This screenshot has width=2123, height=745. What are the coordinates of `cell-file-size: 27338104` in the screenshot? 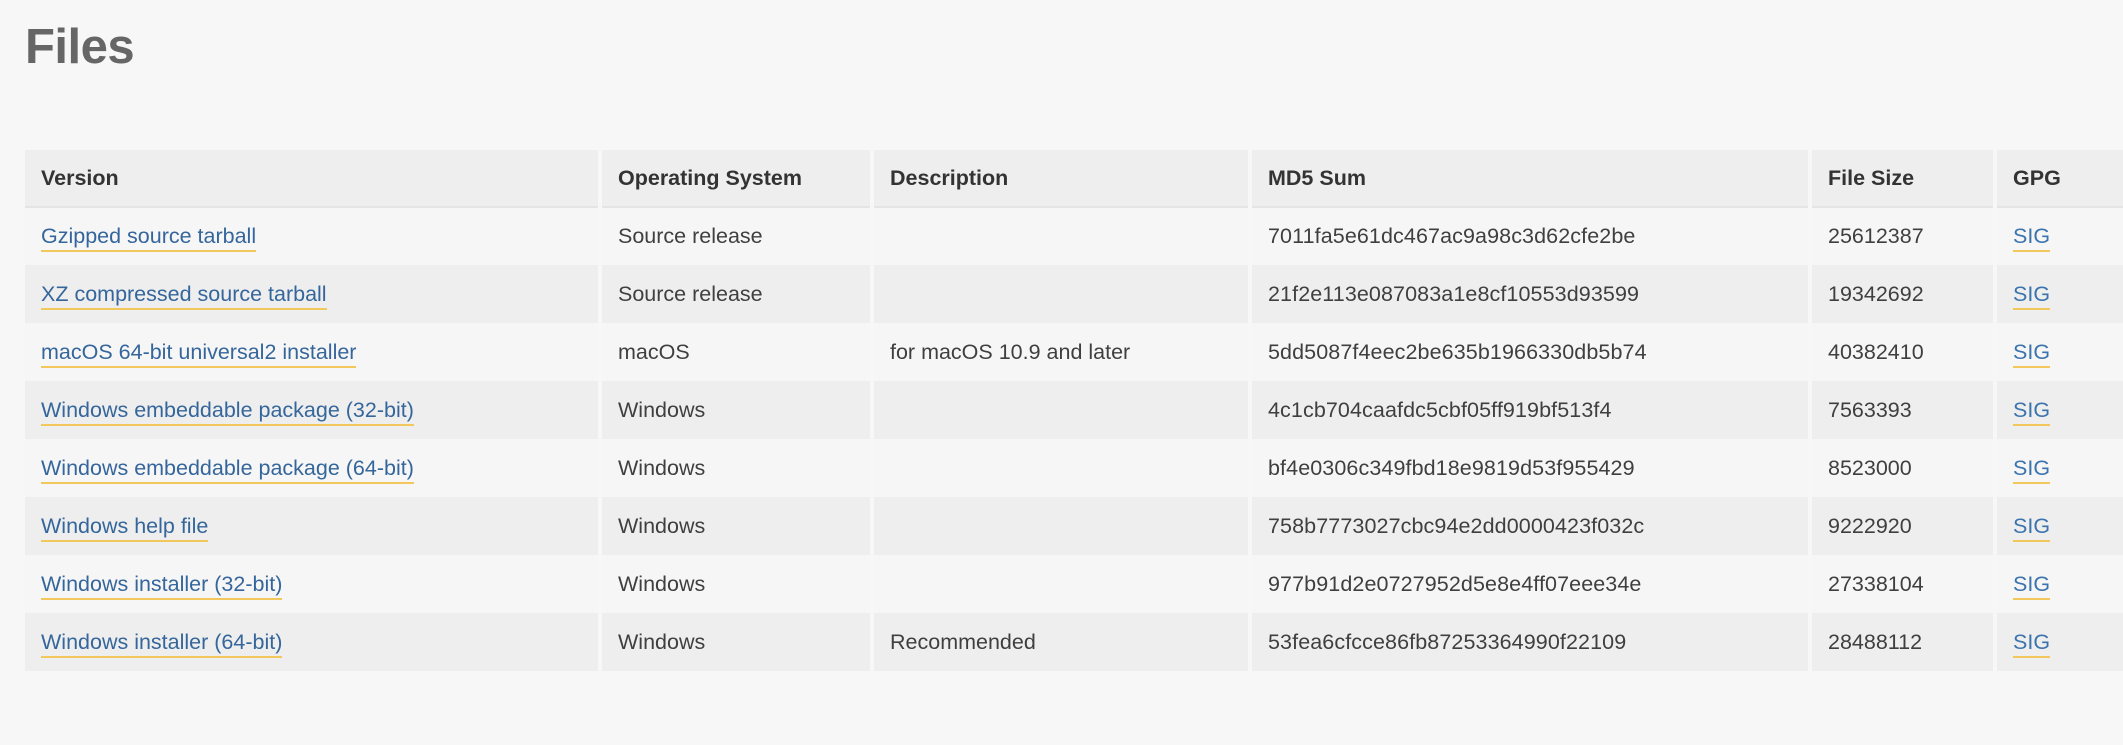 It's located at (1903, 584).